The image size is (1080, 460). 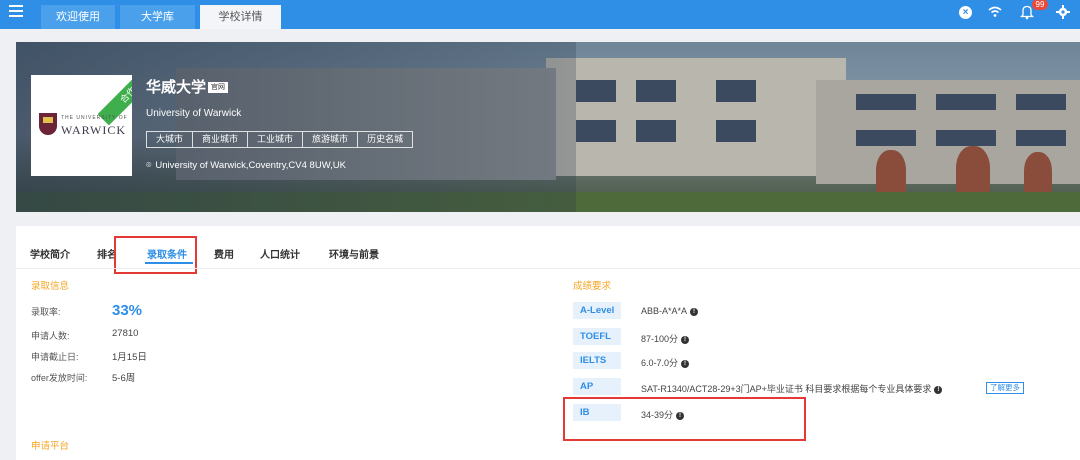 What do you see at coordinates (129, 357) in the screenshot?
I see `deadline-value: 1月15日` at bounding box center [129, 357].